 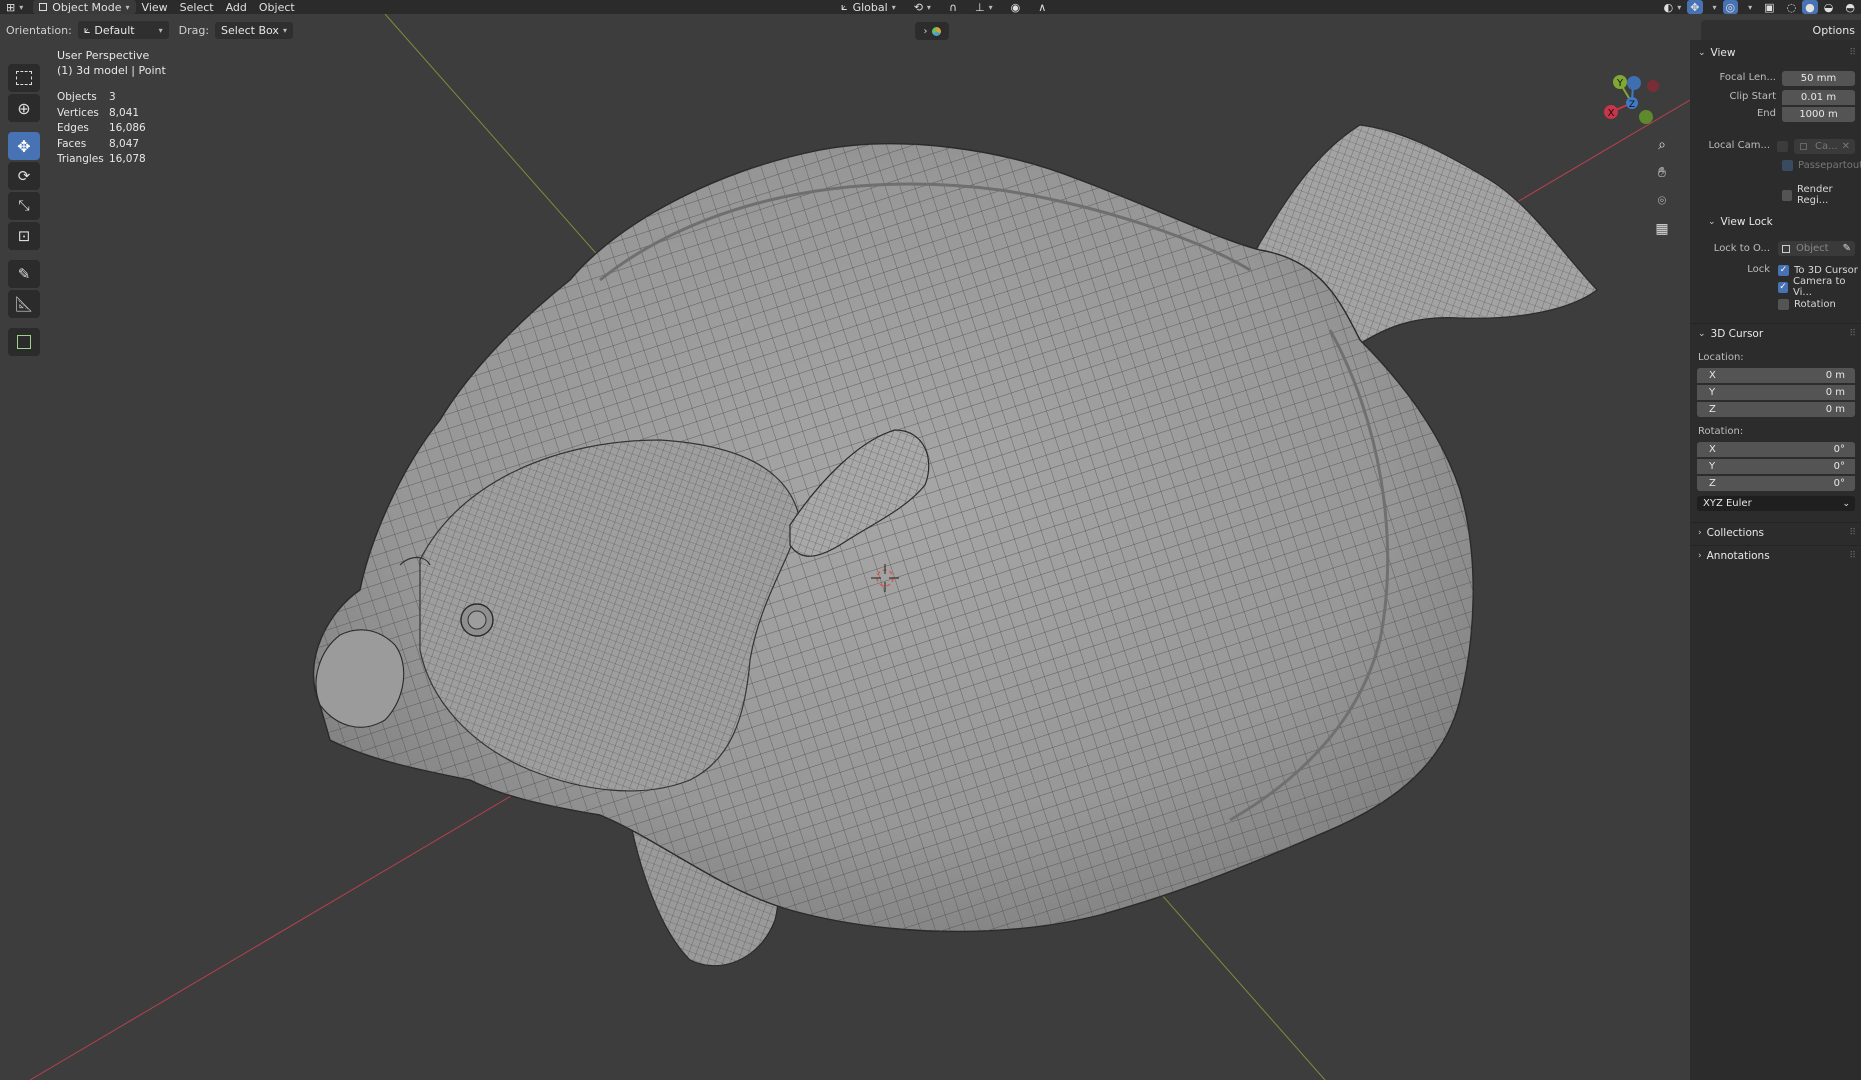 What do you see at coordinates (1782, 146) in the screenshot?
I see `local-camera-checkbox` at bounding box center [1782, 146].